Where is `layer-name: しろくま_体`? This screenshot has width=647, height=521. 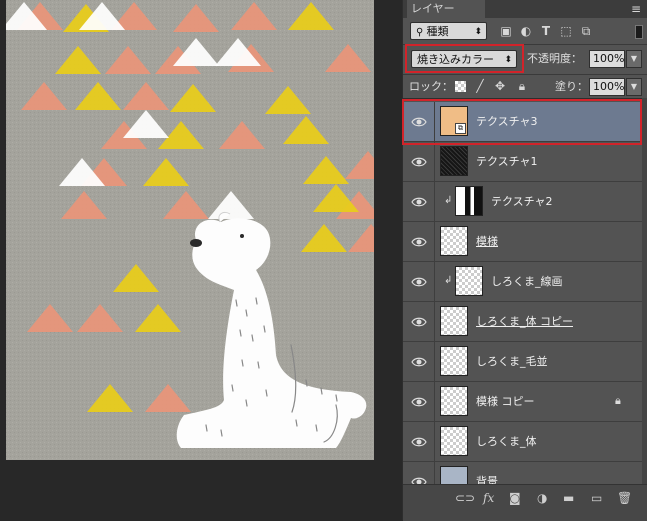
layer-name: しろくま_体 is located at coordinates (506, 442).